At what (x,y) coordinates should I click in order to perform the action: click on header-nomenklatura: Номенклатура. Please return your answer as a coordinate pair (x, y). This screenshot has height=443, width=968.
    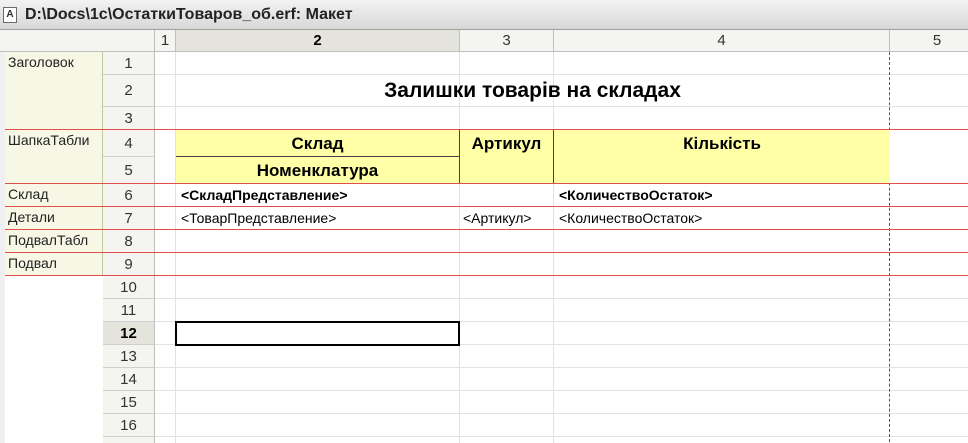
    Looking at the image, I should click on (318, 170).